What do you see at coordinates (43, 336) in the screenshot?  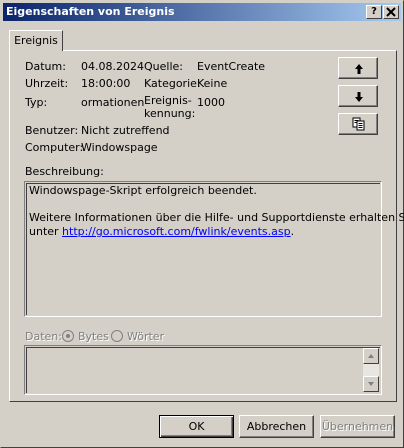 I see `data-label: Daten:` at bounding box center [43, 336].